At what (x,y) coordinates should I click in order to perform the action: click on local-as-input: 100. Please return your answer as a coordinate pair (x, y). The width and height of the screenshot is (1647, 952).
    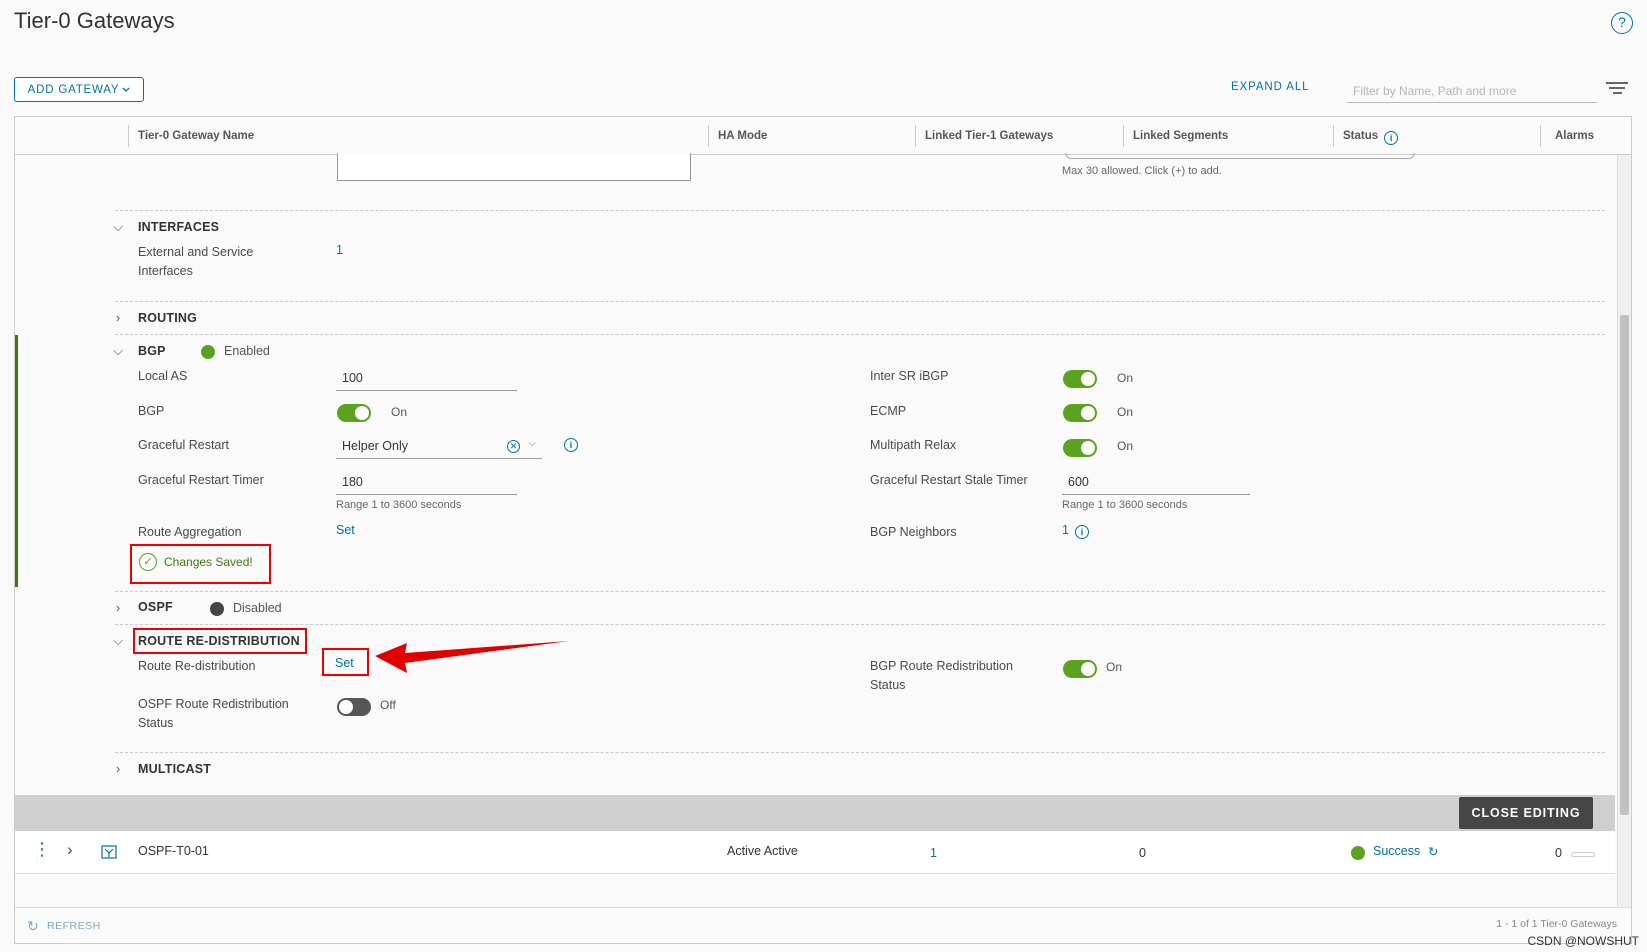
    Looking at the image, I should click on (426, 379).